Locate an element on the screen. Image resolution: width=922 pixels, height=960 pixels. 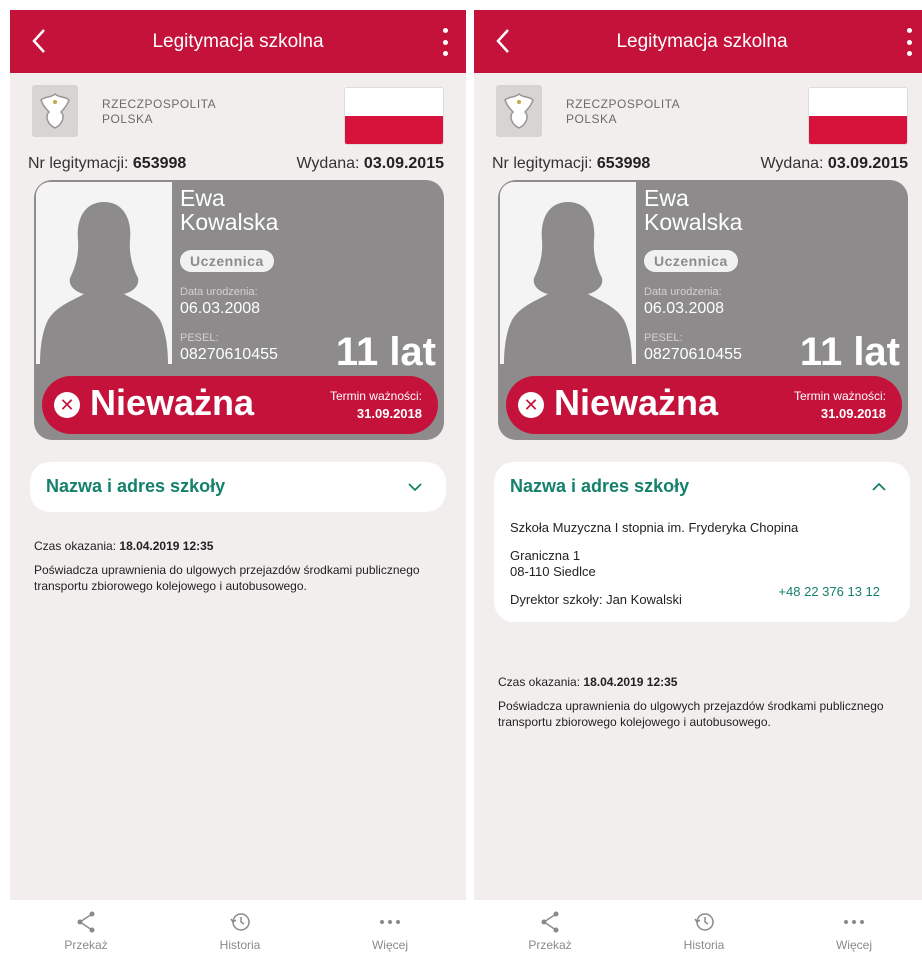
school-address: Graniczna 1 08-110 Siedlce is located at coordinates (702, 564).